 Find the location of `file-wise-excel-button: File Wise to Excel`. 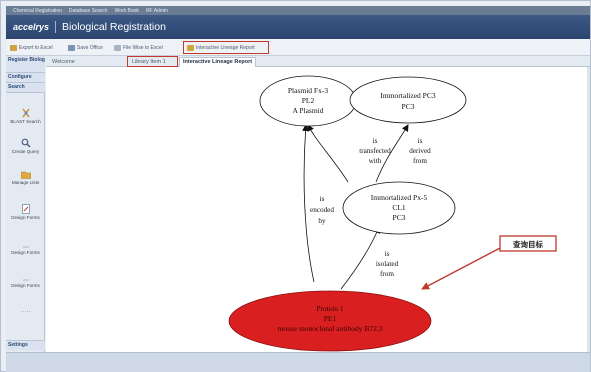

file-wise-excel-button: File Wise to Excel is located at coordinates (138, 47).